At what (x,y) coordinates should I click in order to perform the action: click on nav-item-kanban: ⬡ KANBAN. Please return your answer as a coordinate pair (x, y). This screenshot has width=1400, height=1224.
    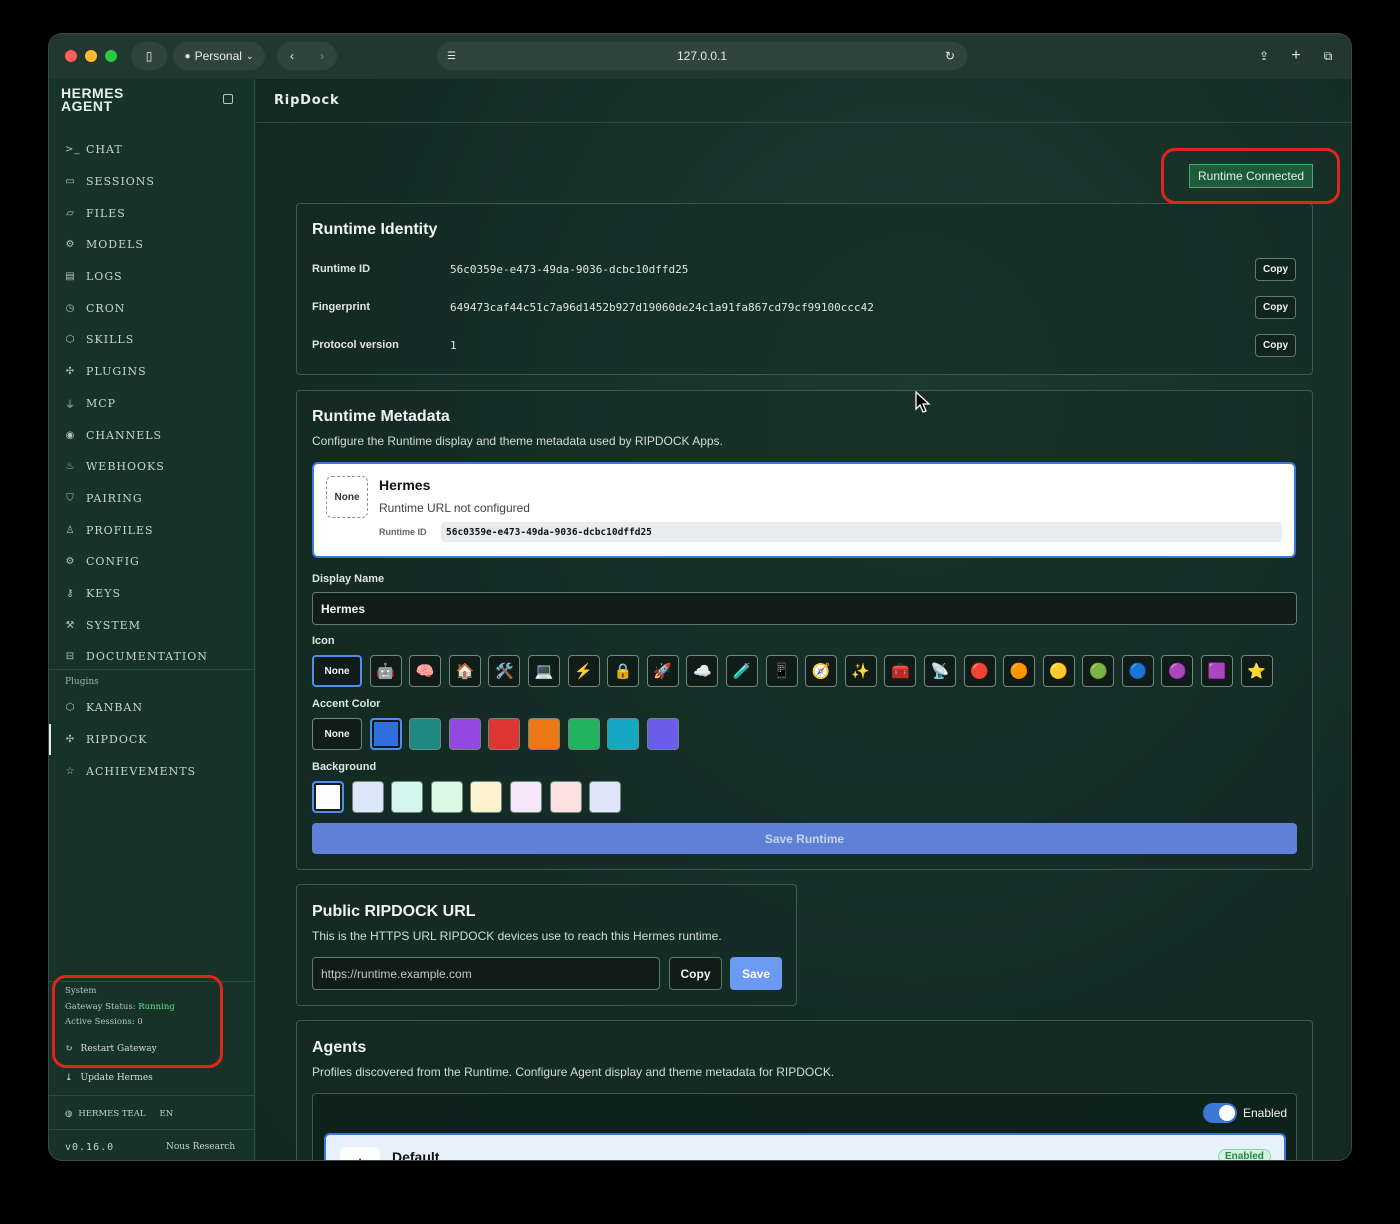
    Looking at the image, I should click on (152, 708).